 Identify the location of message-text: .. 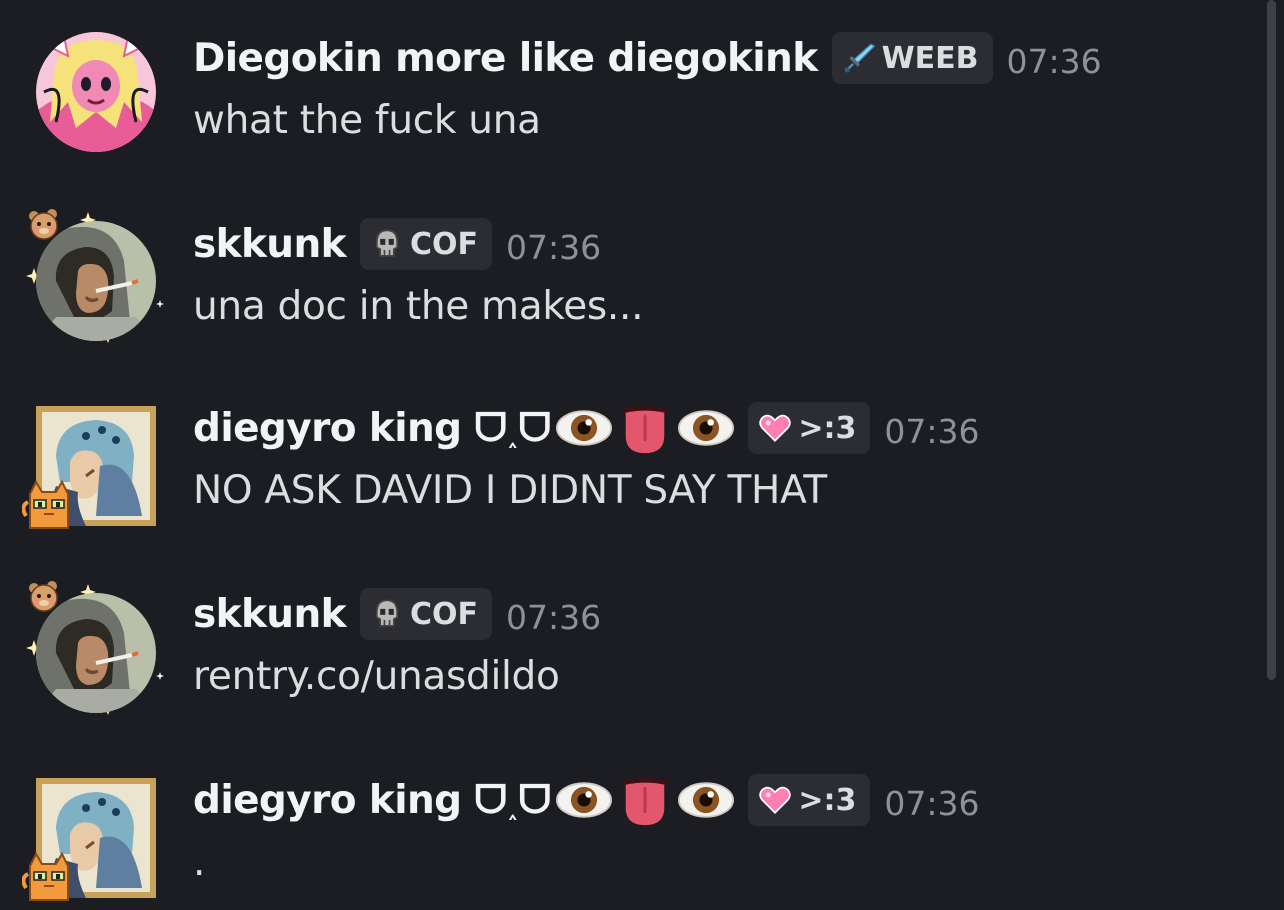
(199, 862).